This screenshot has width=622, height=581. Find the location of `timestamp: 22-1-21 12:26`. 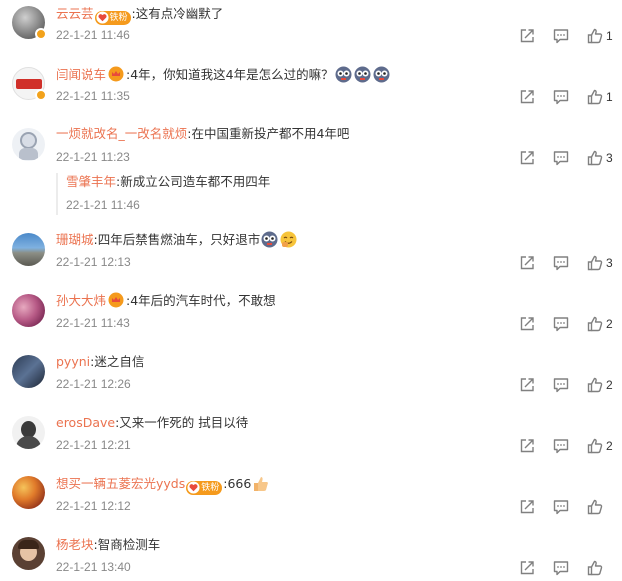

timestamp: 22-1-21 12:26 is located at coordinates (93, 384).